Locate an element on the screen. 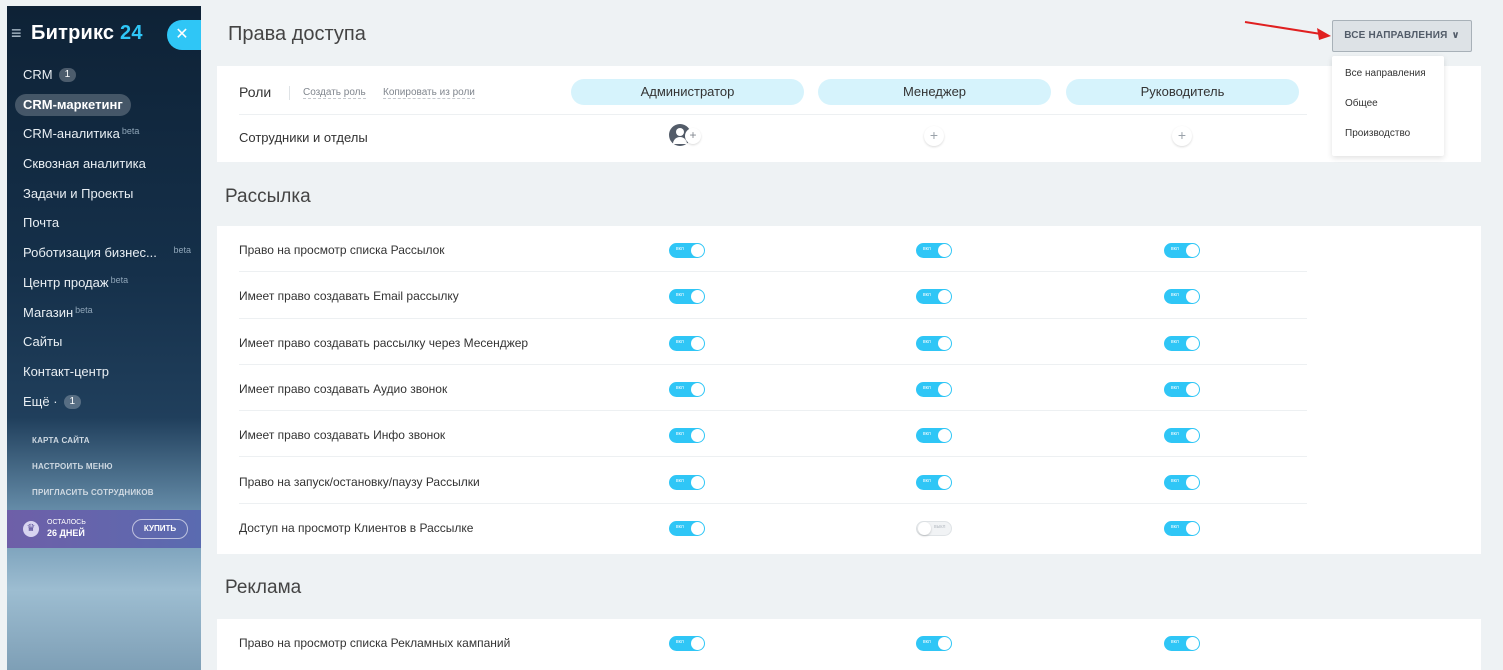 The image size is (1503, 670). sidebar-item: Сайты is located at coordinates (111, 346).